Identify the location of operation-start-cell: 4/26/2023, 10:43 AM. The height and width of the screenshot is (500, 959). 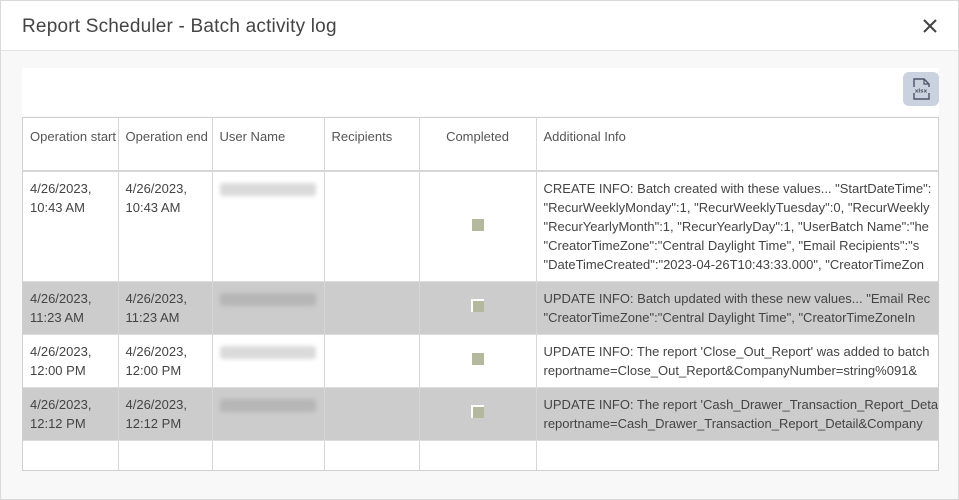
(71, 226).